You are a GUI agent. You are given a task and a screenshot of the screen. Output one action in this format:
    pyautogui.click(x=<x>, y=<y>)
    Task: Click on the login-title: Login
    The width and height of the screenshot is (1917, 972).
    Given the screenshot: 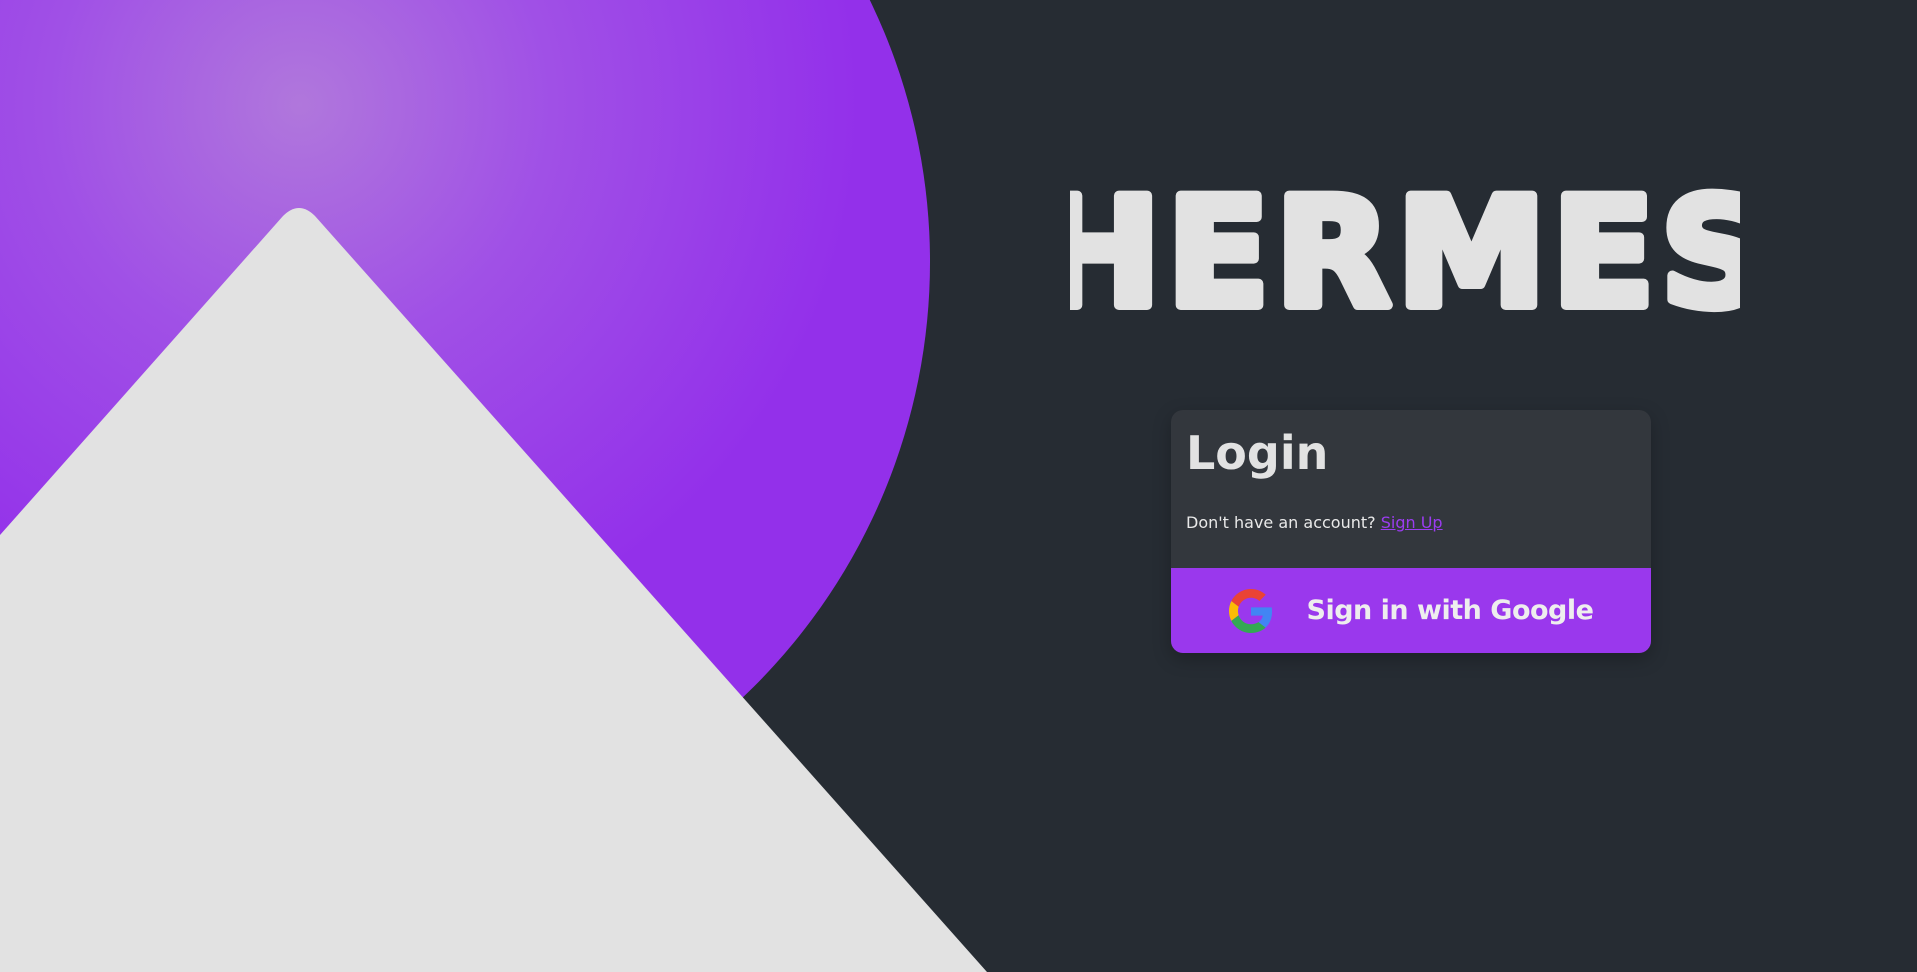 What is the action you would take?
    pyautogui.click(x=1257, y=453)
    